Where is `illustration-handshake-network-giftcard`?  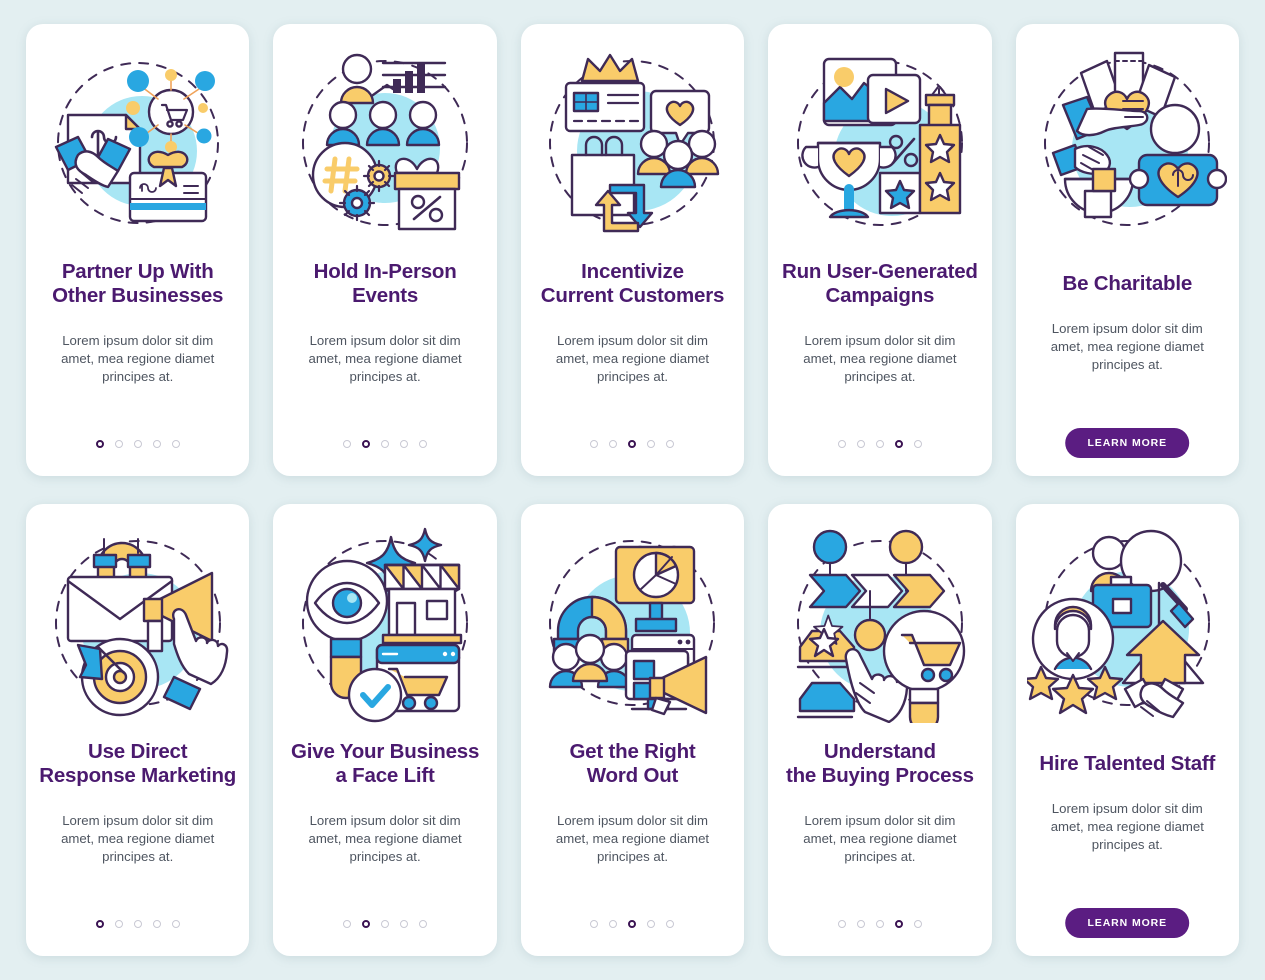 illustration-handshake-network-giftcard is located at coordinates (137, 140).